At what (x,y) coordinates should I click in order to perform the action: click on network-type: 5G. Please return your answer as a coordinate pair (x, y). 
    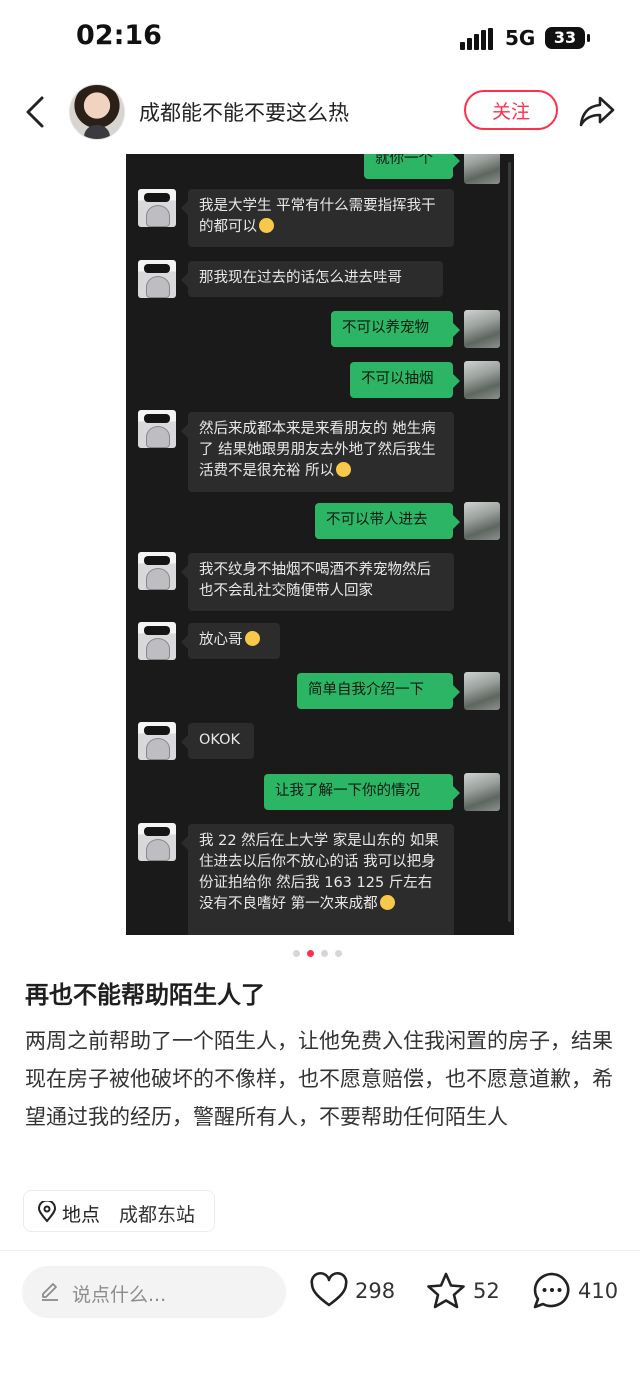
    Looking at the image, I should click on (520, 38).